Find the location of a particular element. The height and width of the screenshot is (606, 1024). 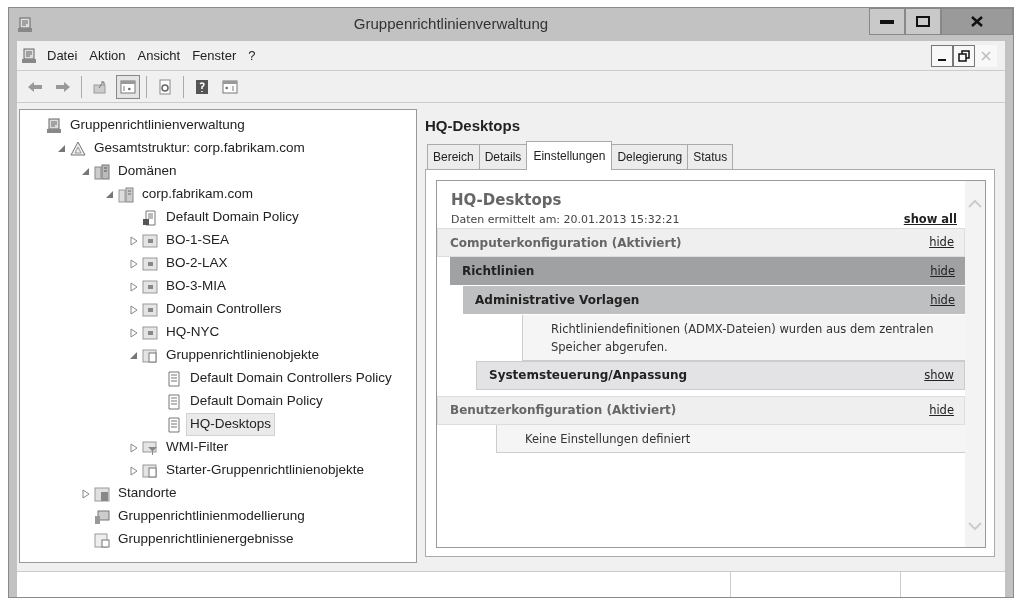

tree-item: Gruppenrichtlinienmodellierung is located at coordinates (211, 516).